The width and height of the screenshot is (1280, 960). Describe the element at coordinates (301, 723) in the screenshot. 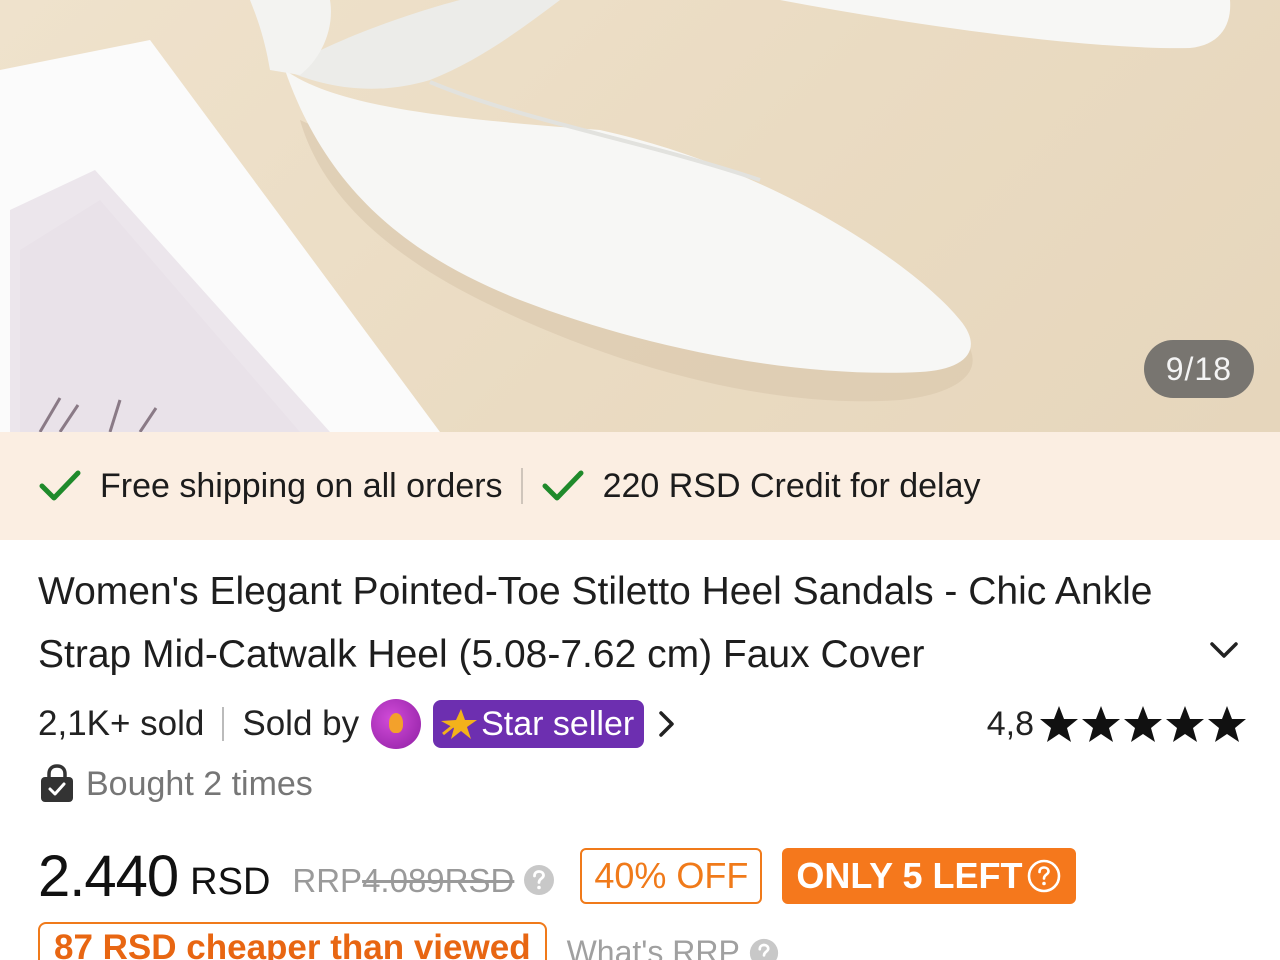

I see `sold-by-label: Sold by` at that location.